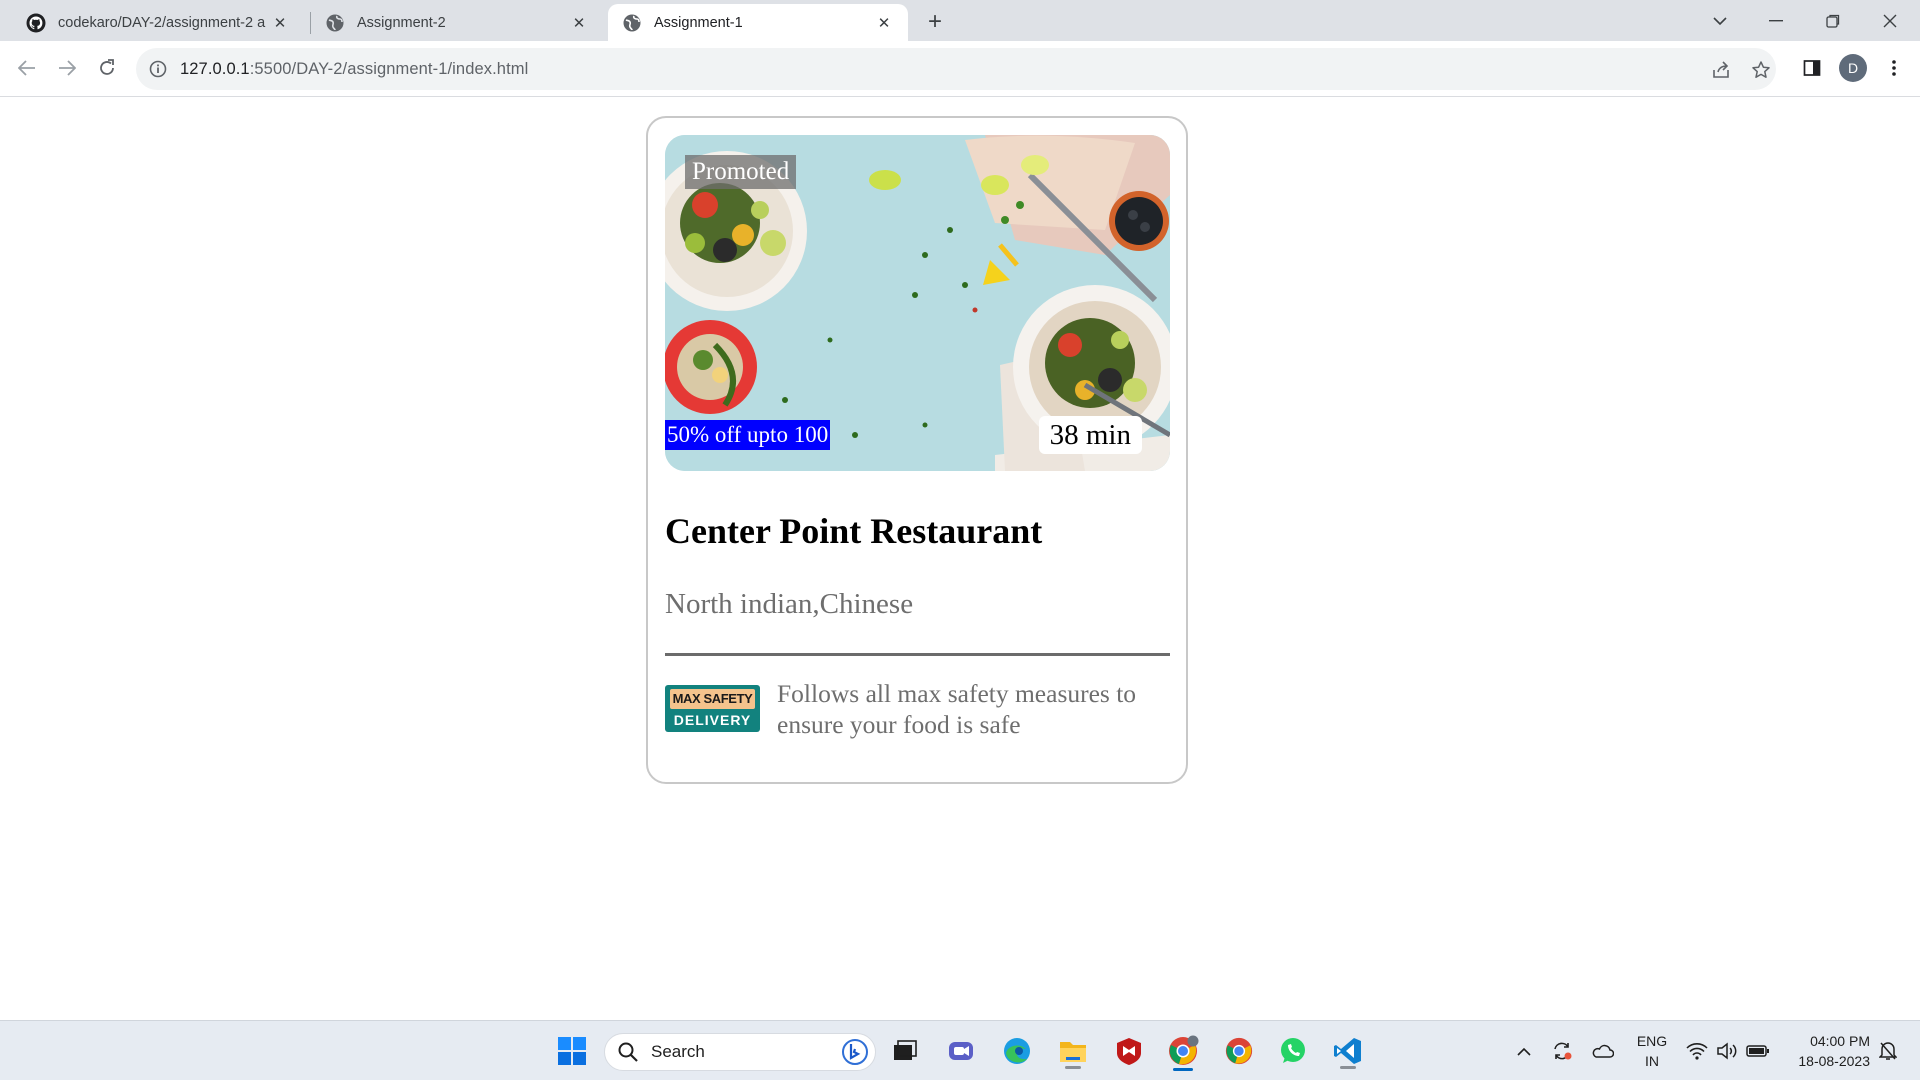 The image size is (1920, 1081). What do you see at coordinates (1721, 70) in the screenshot?
I see `share-icon` at bounding box center [1721, 70].